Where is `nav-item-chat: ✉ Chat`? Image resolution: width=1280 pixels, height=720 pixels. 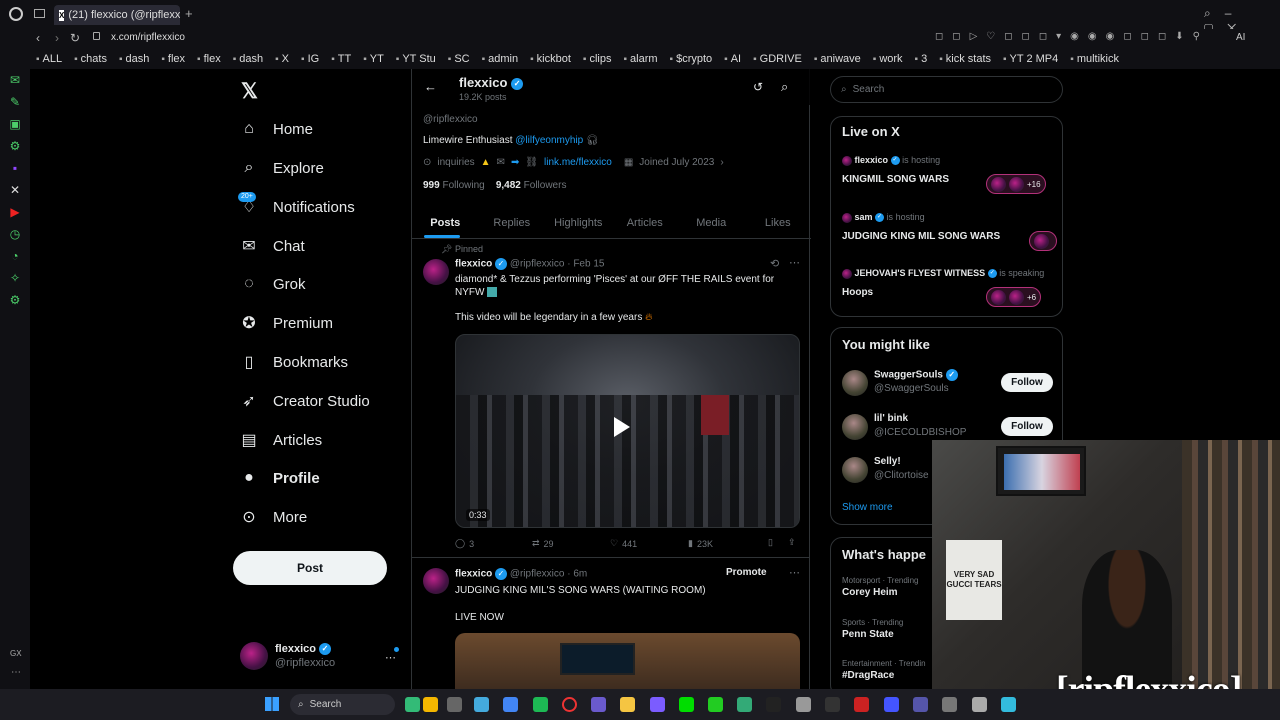 nav-item-chat: ✉ Chat is located at coordinates (272, 246).